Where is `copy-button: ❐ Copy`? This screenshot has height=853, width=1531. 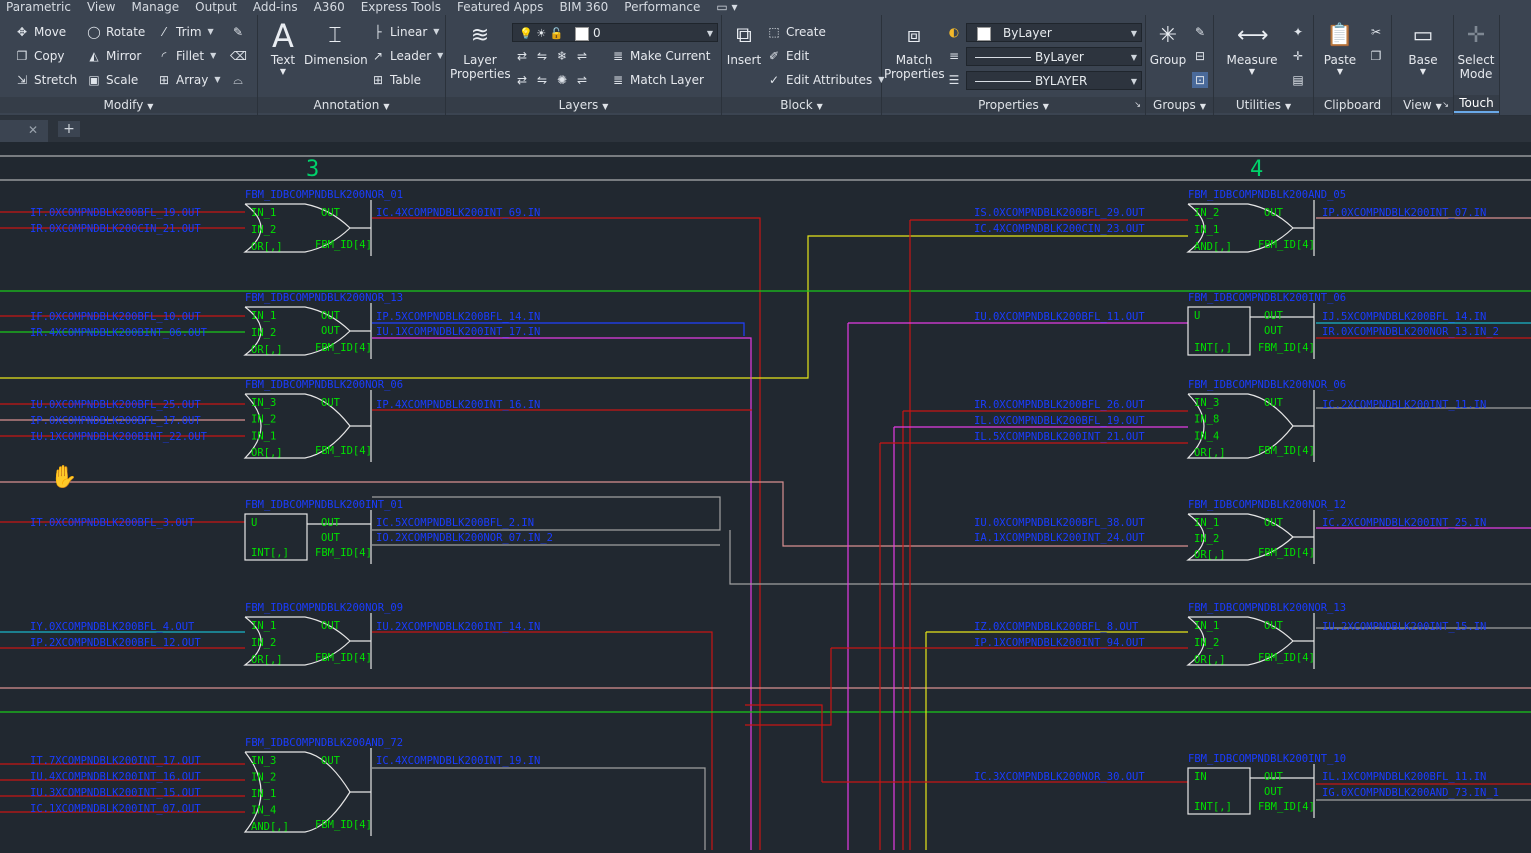
copy-button: ❐ Copy is located at coordinates (39, 56).